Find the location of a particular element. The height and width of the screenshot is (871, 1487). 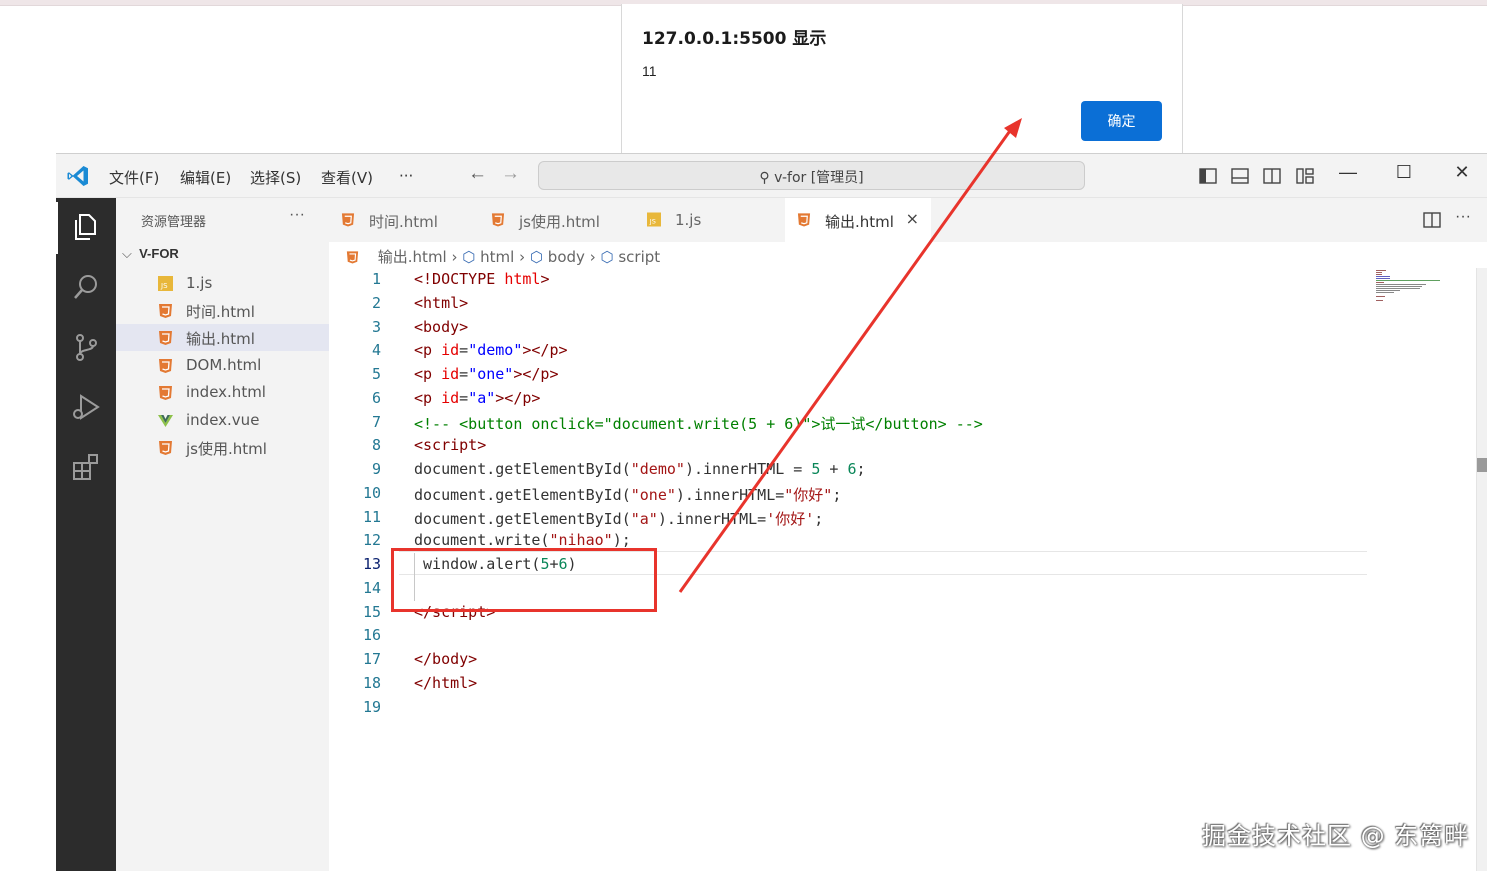

toggle-secondary-sidebar-icon is located at coordinates (1272, 176).